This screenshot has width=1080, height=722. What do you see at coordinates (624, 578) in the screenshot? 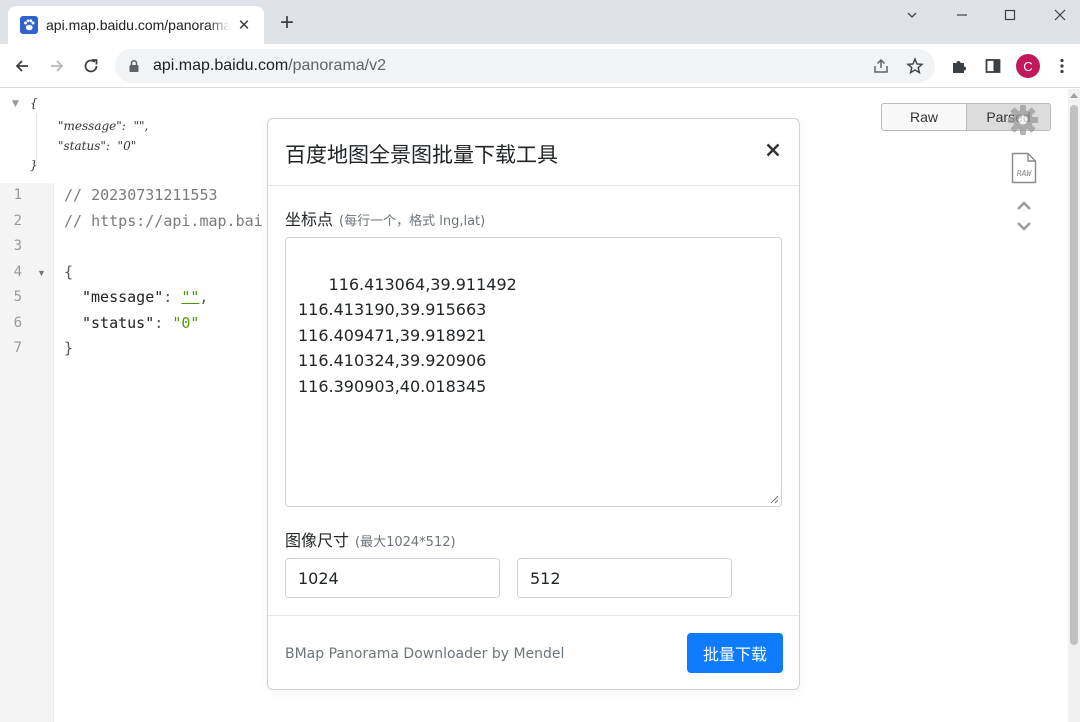
I see `height-input: 512` at bounding box center [624, 578].